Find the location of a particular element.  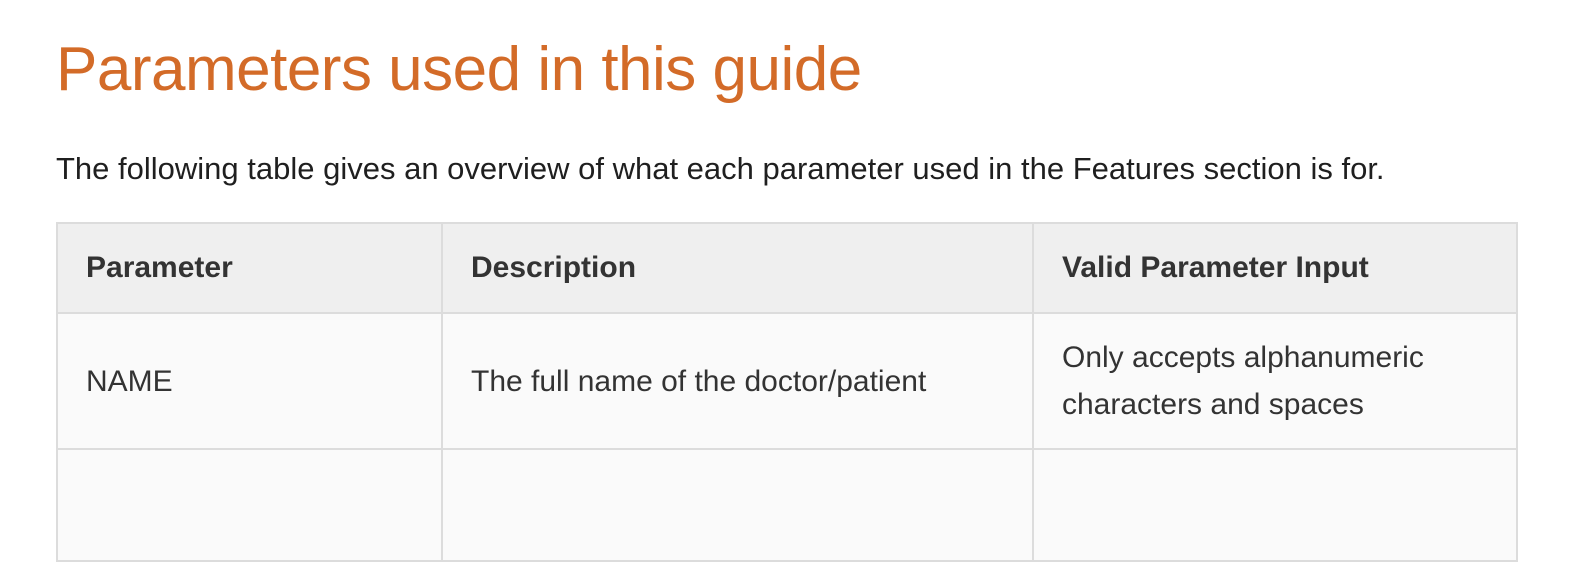

cell-parameter is located at coordinates (249, 505).